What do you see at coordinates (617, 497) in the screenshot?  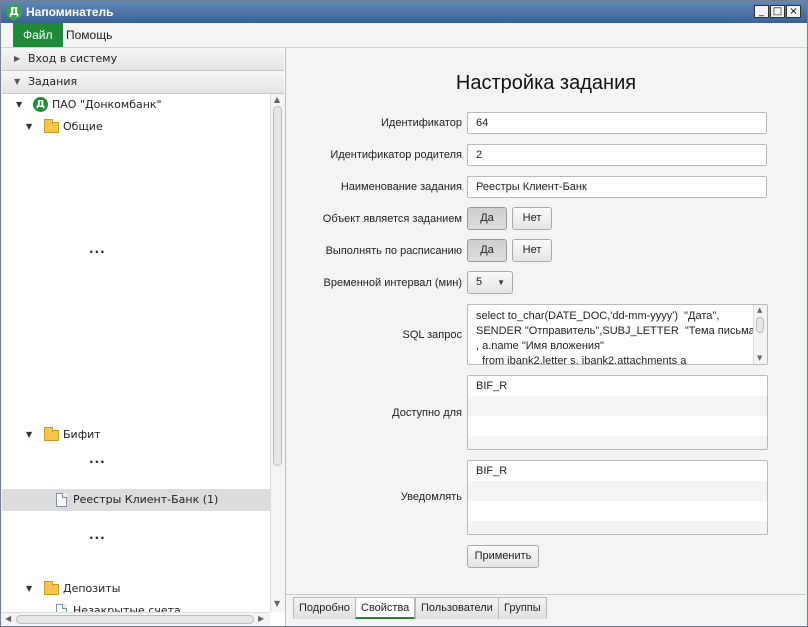 I see `notify-list: BIF_R` at bounding box center [617, 497].